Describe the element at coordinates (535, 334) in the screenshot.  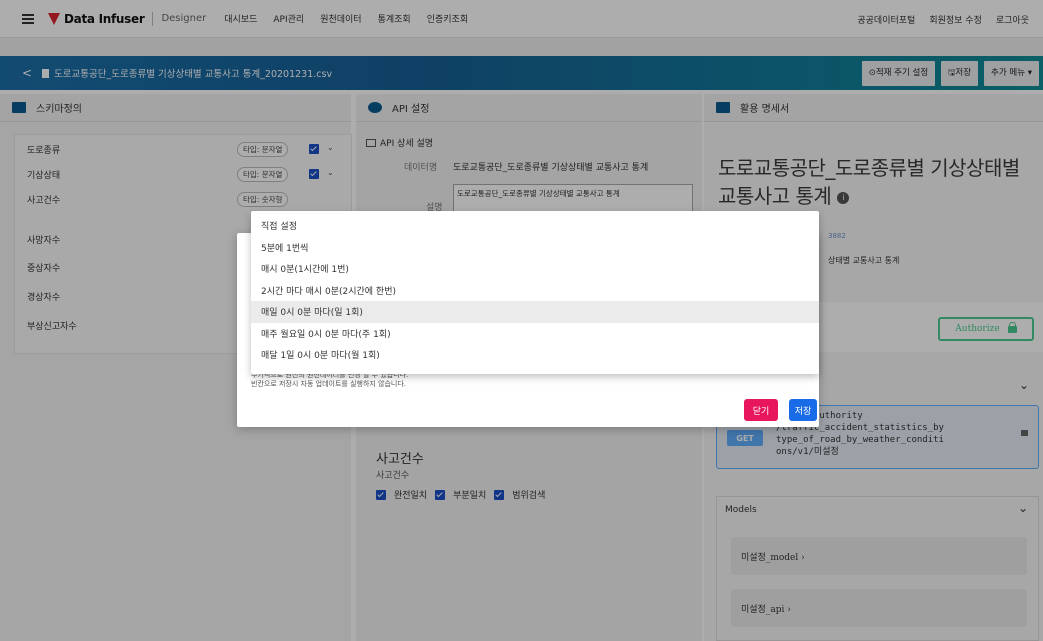
I see `dropdown-option: 매주 월요일 0시 0분 마다(주 1회)` at that location.